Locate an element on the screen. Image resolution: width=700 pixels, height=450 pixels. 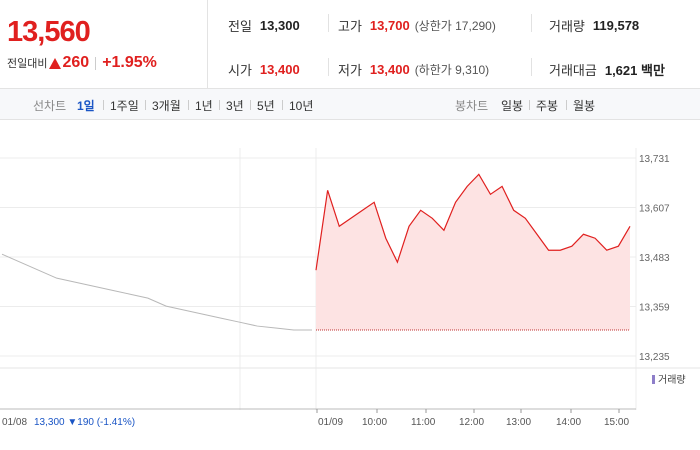
stat-label: 저가 is located at coordinates (350, 70).